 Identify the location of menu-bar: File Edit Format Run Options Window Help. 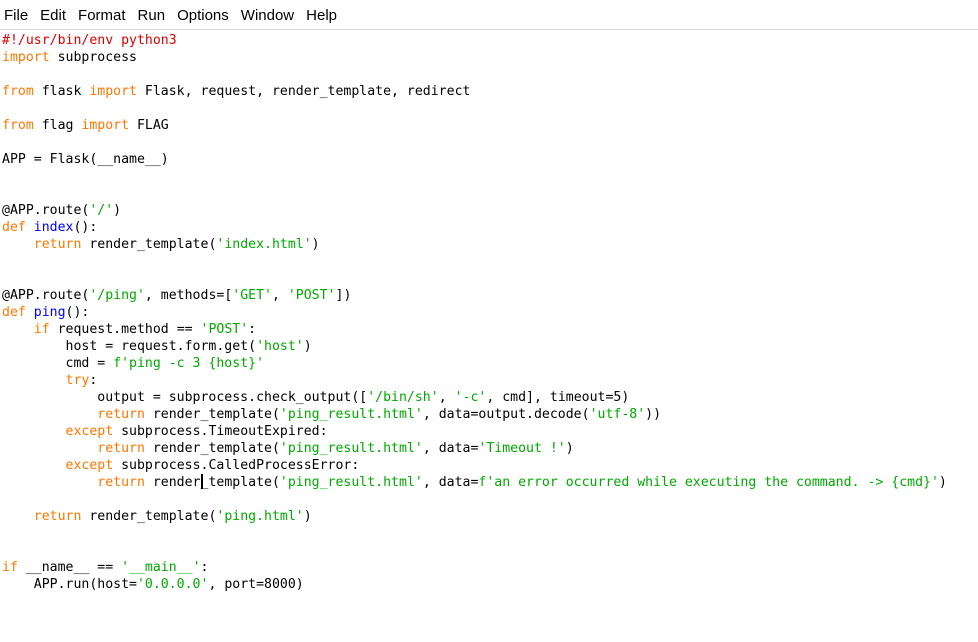
(489, 15).